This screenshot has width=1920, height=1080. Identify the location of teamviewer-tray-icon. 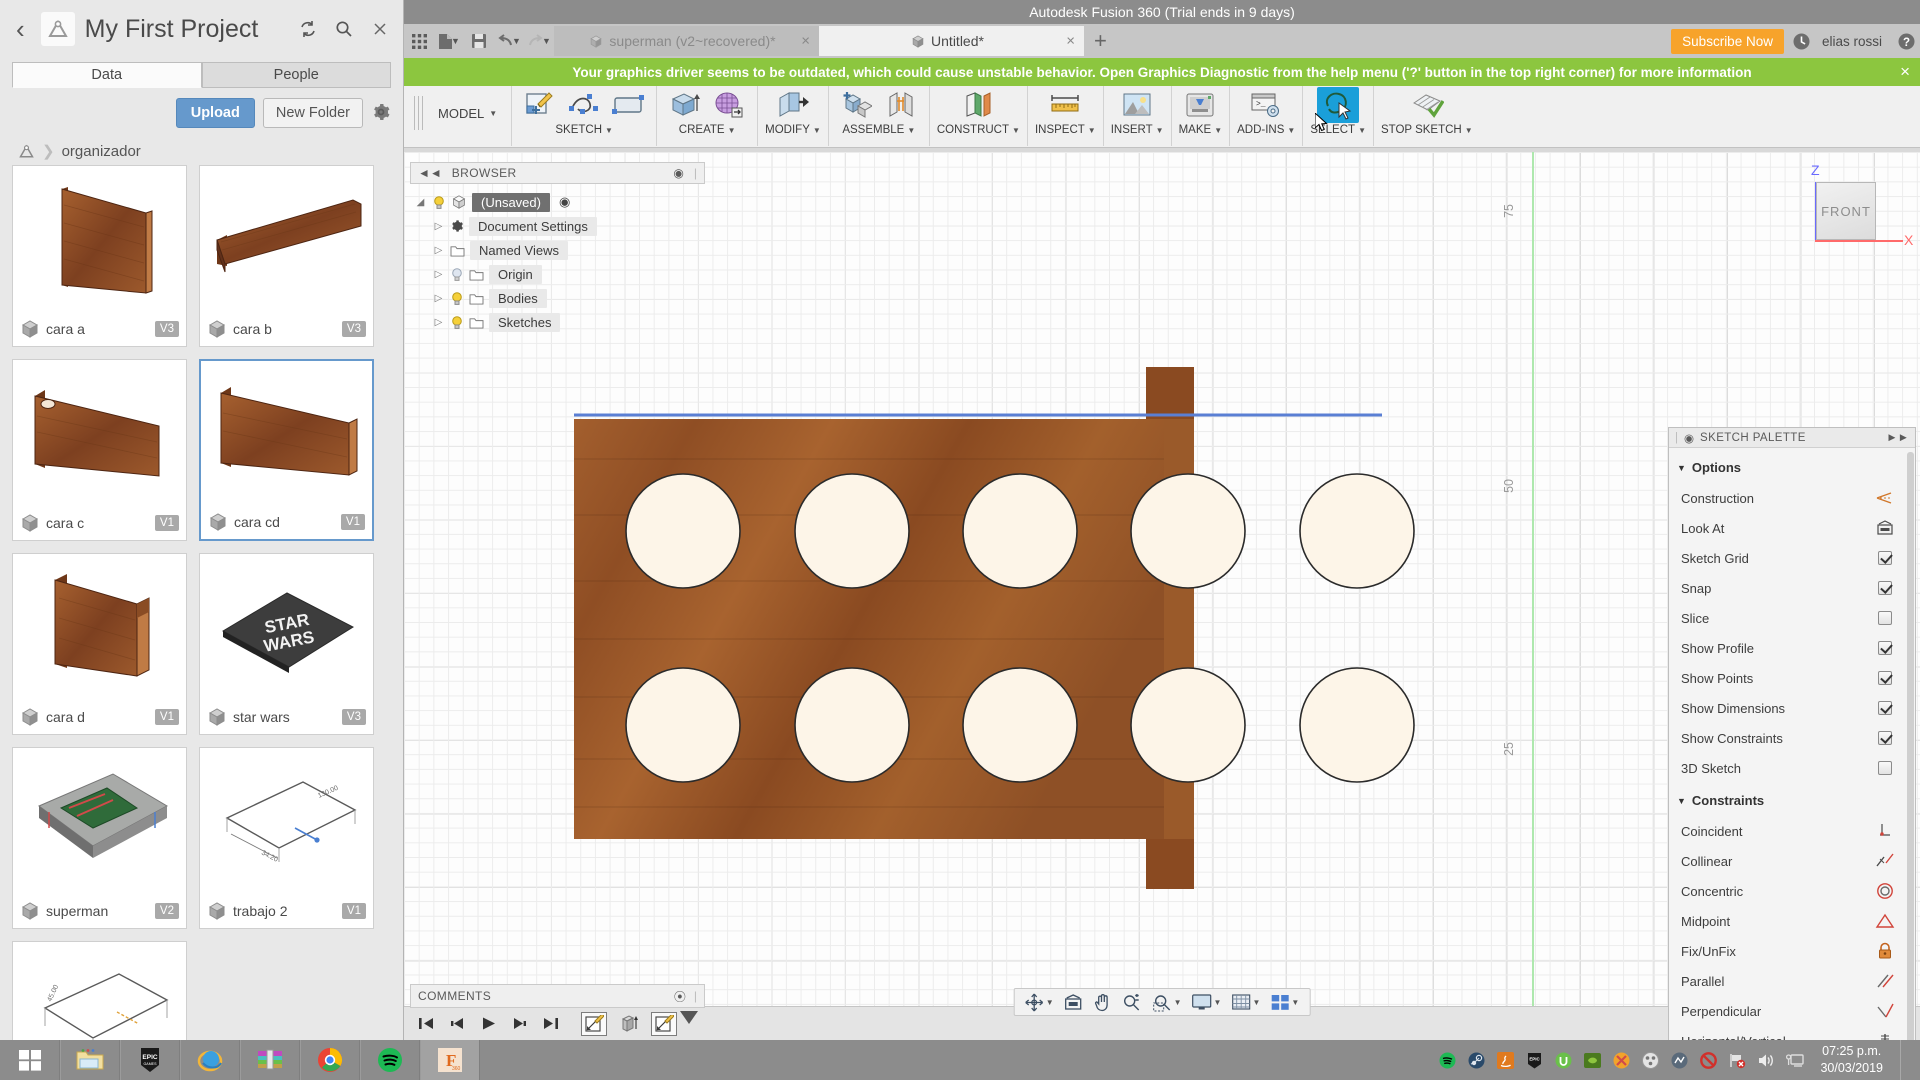
(1650, 1060).